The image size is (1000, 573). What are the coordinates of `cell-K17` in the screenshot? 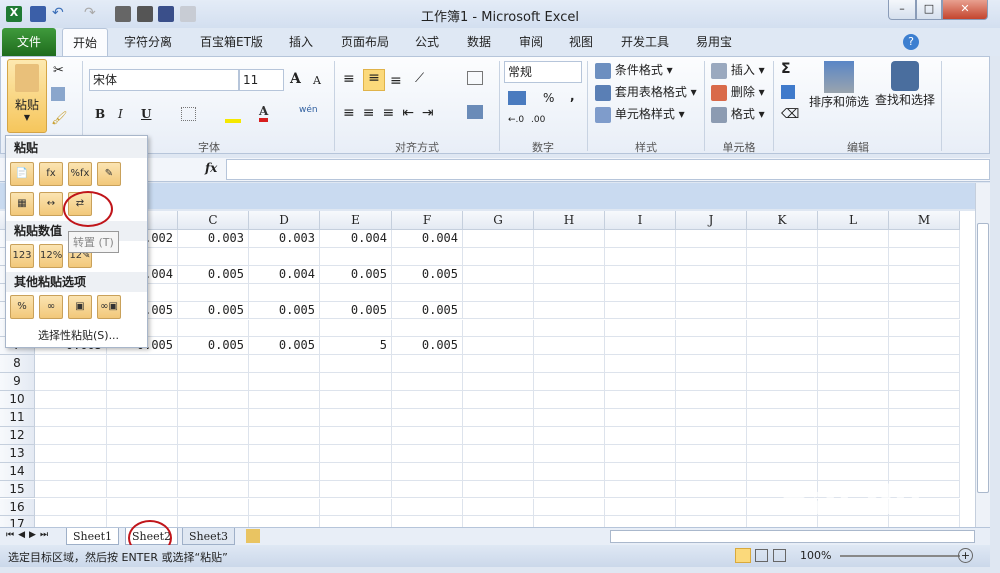 It's located at (782, 521).